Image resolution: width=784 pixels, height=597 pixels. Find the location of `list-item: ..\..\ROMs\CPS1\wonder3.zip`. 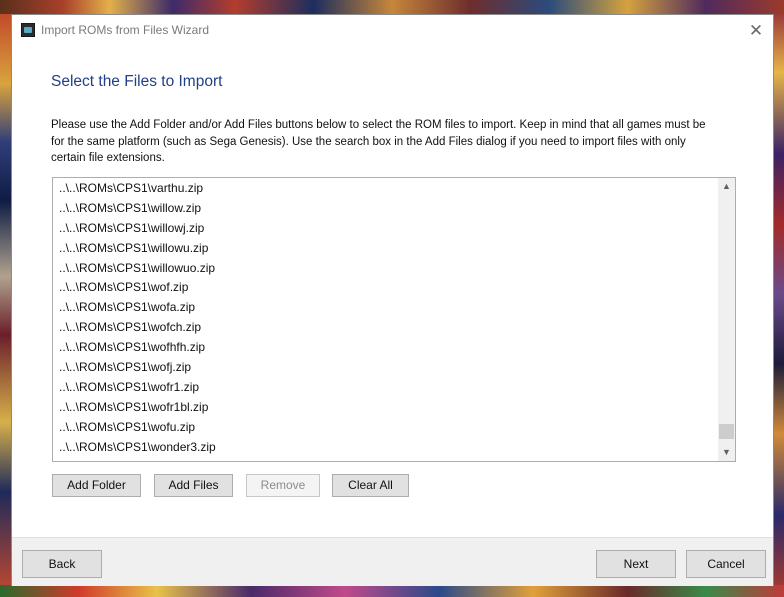

list-item: ..\..\ROMs\CPS1\wonder3.zip is located at coordinates (385, 448).